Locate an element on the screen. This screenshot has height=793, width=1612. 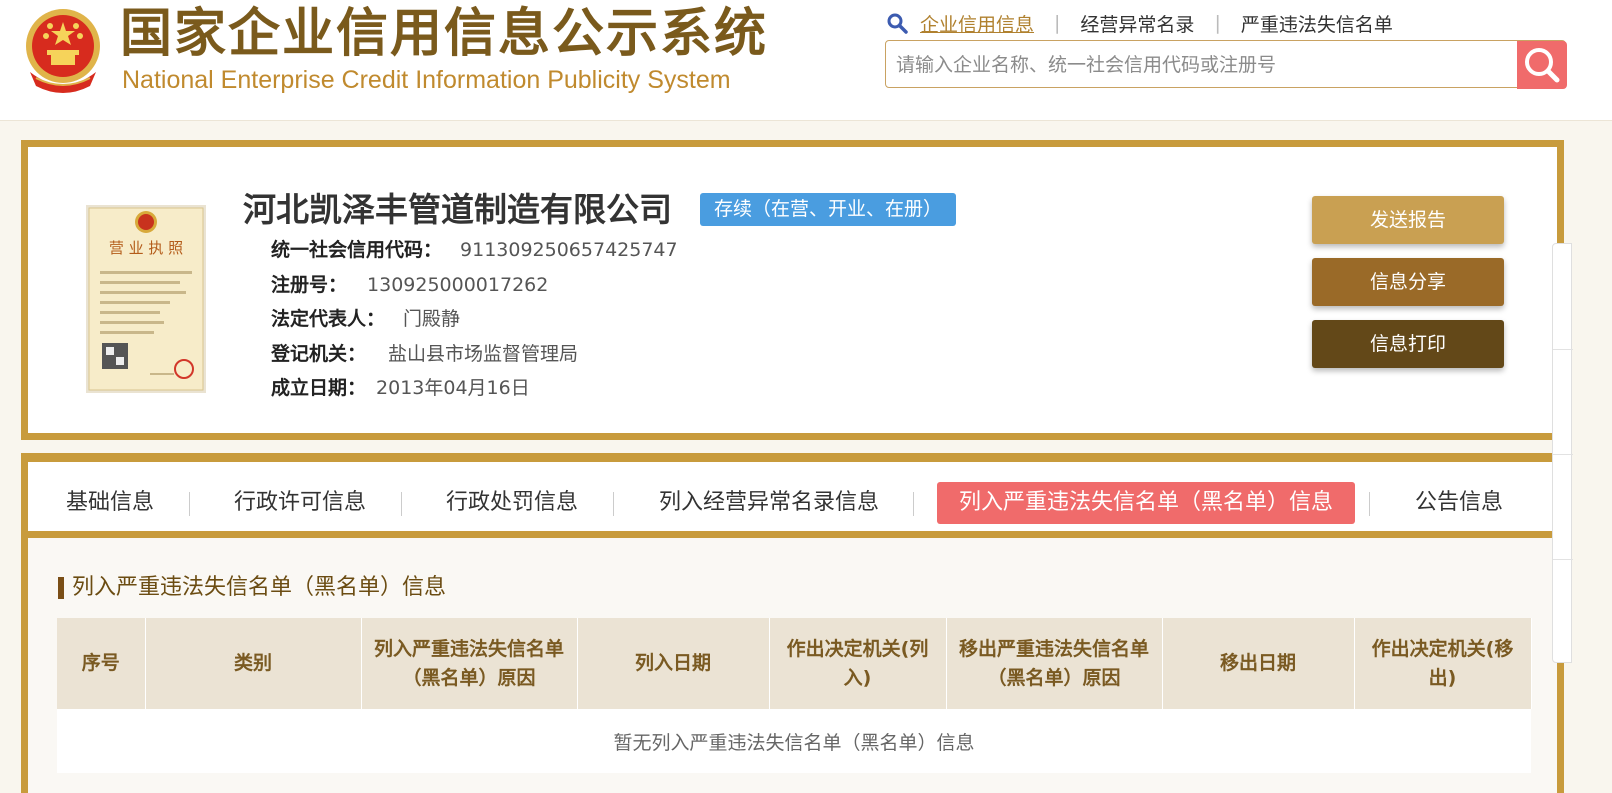
field-label: 法定代表人： is located at coordinates (328, 319).